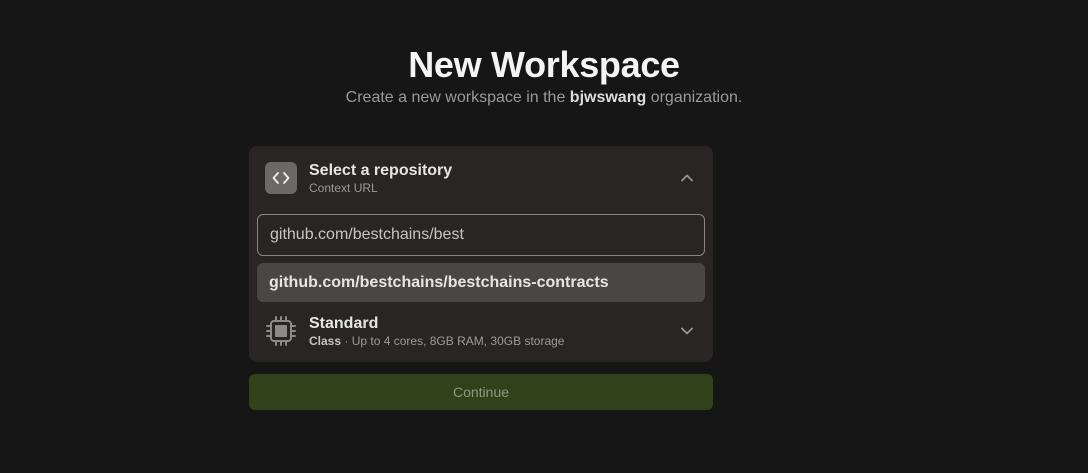  Describe the element at coordinates (493, 178) in the screenshot. I see `repository-text: Select a repository Context URL` at that location.